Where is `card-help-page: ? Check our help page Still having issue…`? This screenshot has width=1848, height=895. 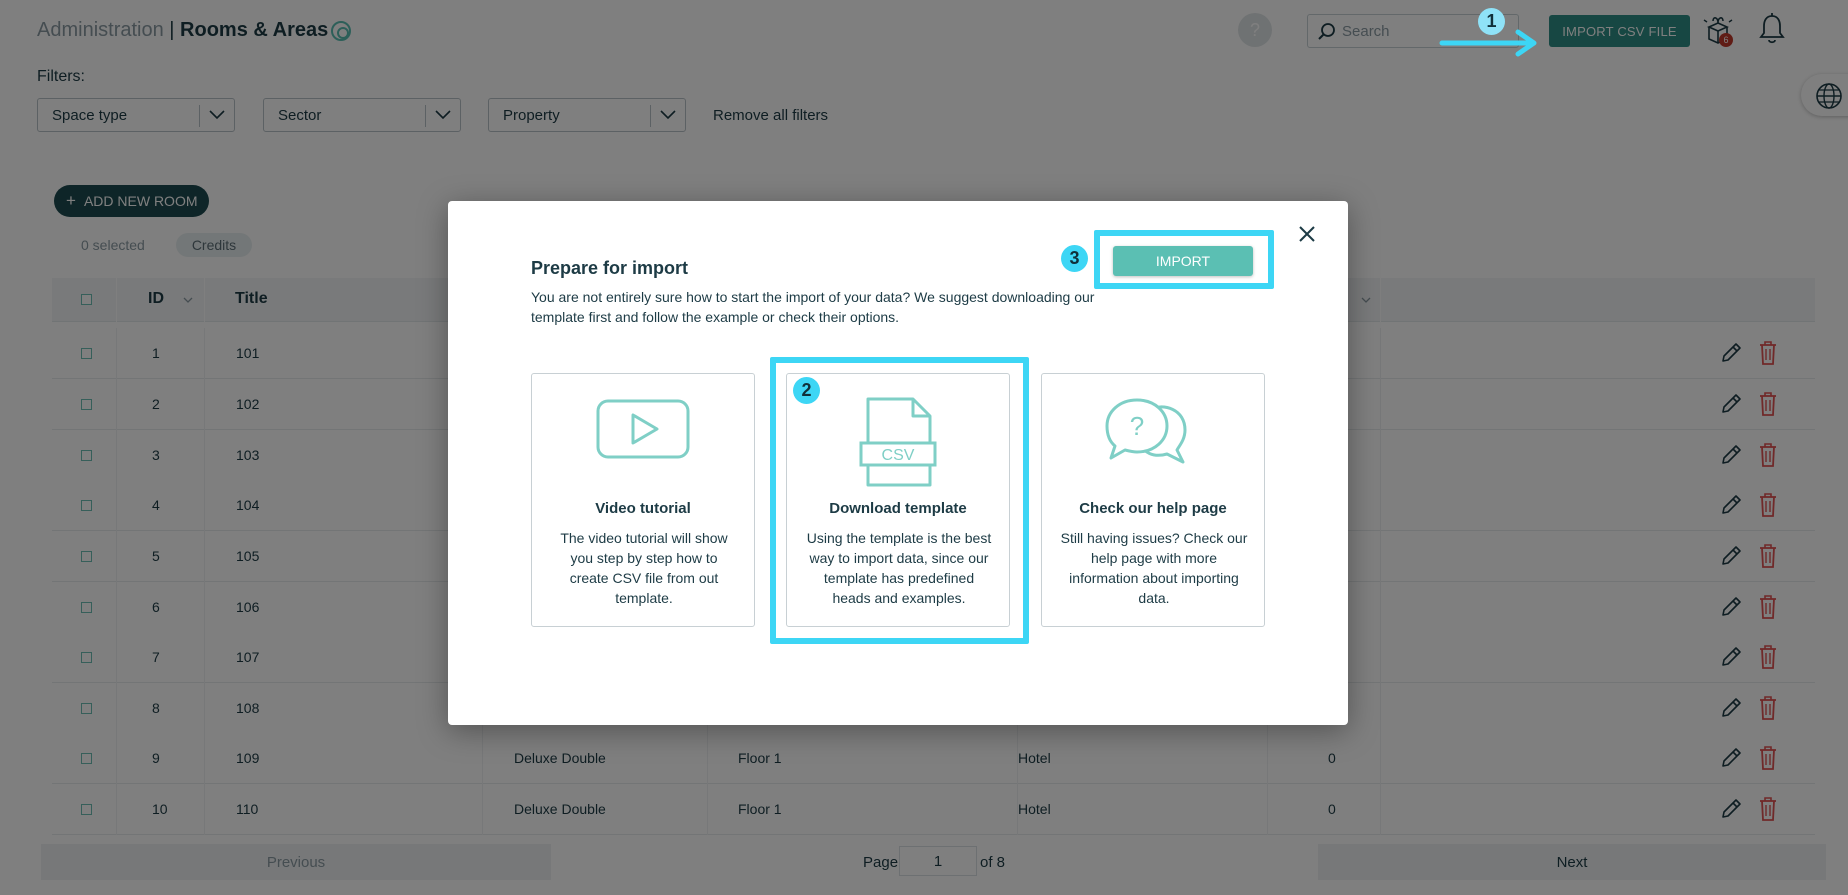
card-help-page: ? Check our help page Still having issue… is located at coordinates (1153, 500).